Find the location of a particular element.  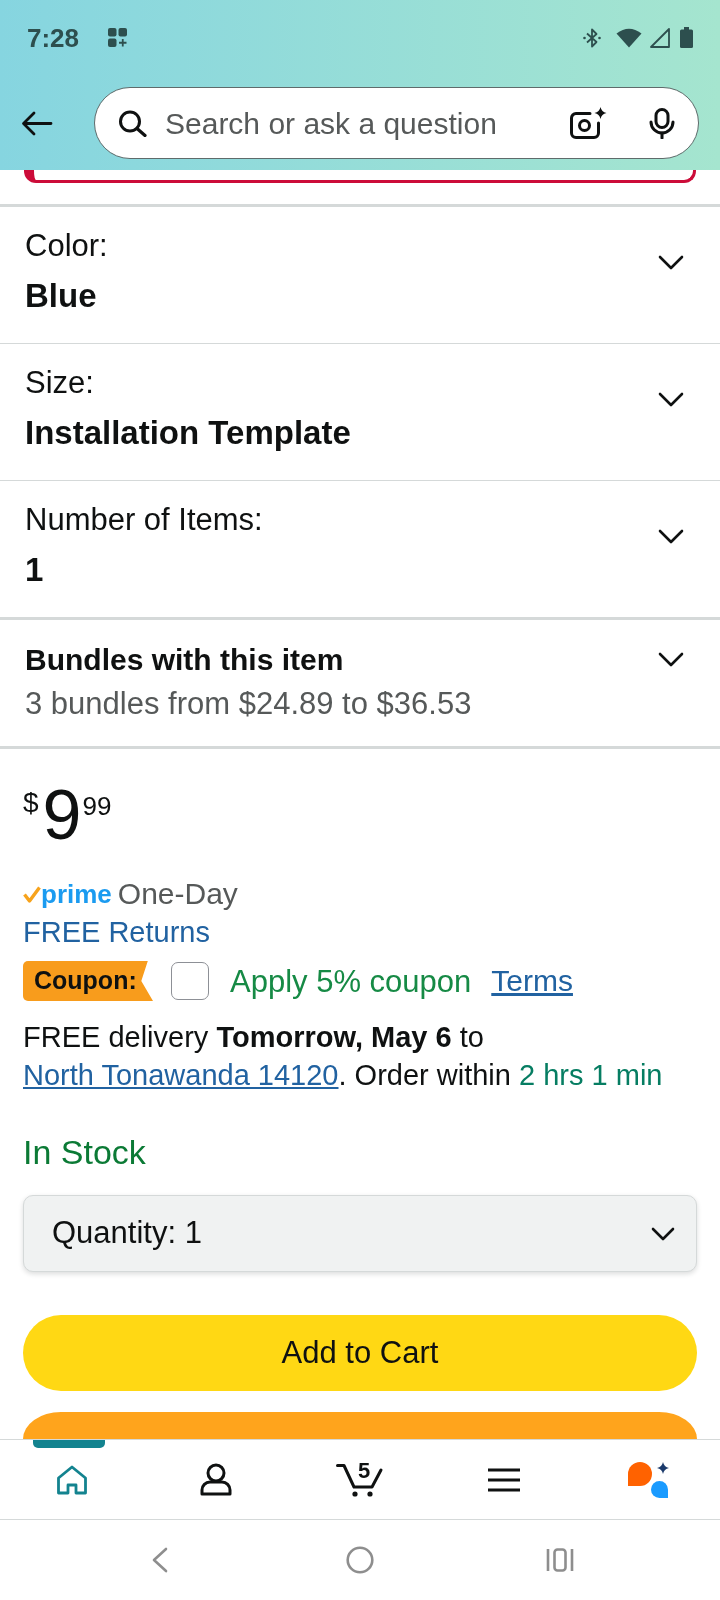

home-icon is located at coordinates (72, 1479).